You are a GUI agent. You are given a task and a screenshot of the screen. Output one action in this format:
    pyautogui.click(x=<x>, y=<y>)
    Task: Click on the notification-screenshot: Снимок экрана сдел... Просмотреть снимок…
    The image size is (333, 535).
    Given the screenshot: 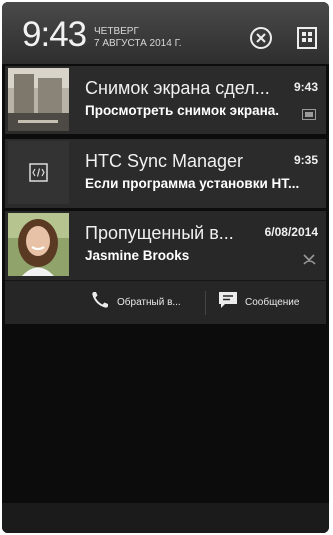 What is the action you would take?
    pyautogui.click(x=165, y=100)
    